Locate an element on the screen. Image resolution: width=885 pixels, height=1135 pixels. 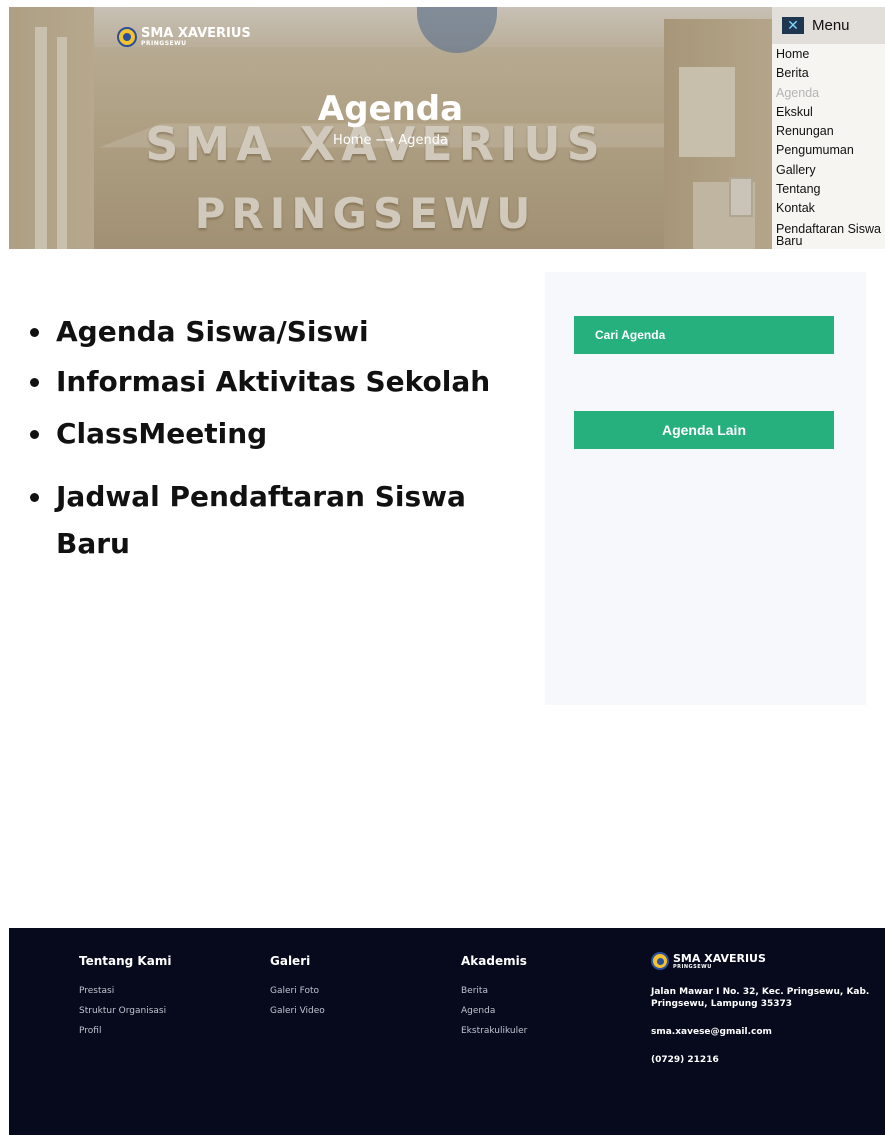
agenda-item: Informasi Aktivitas Sekolah is located at coordinates (275, 381).